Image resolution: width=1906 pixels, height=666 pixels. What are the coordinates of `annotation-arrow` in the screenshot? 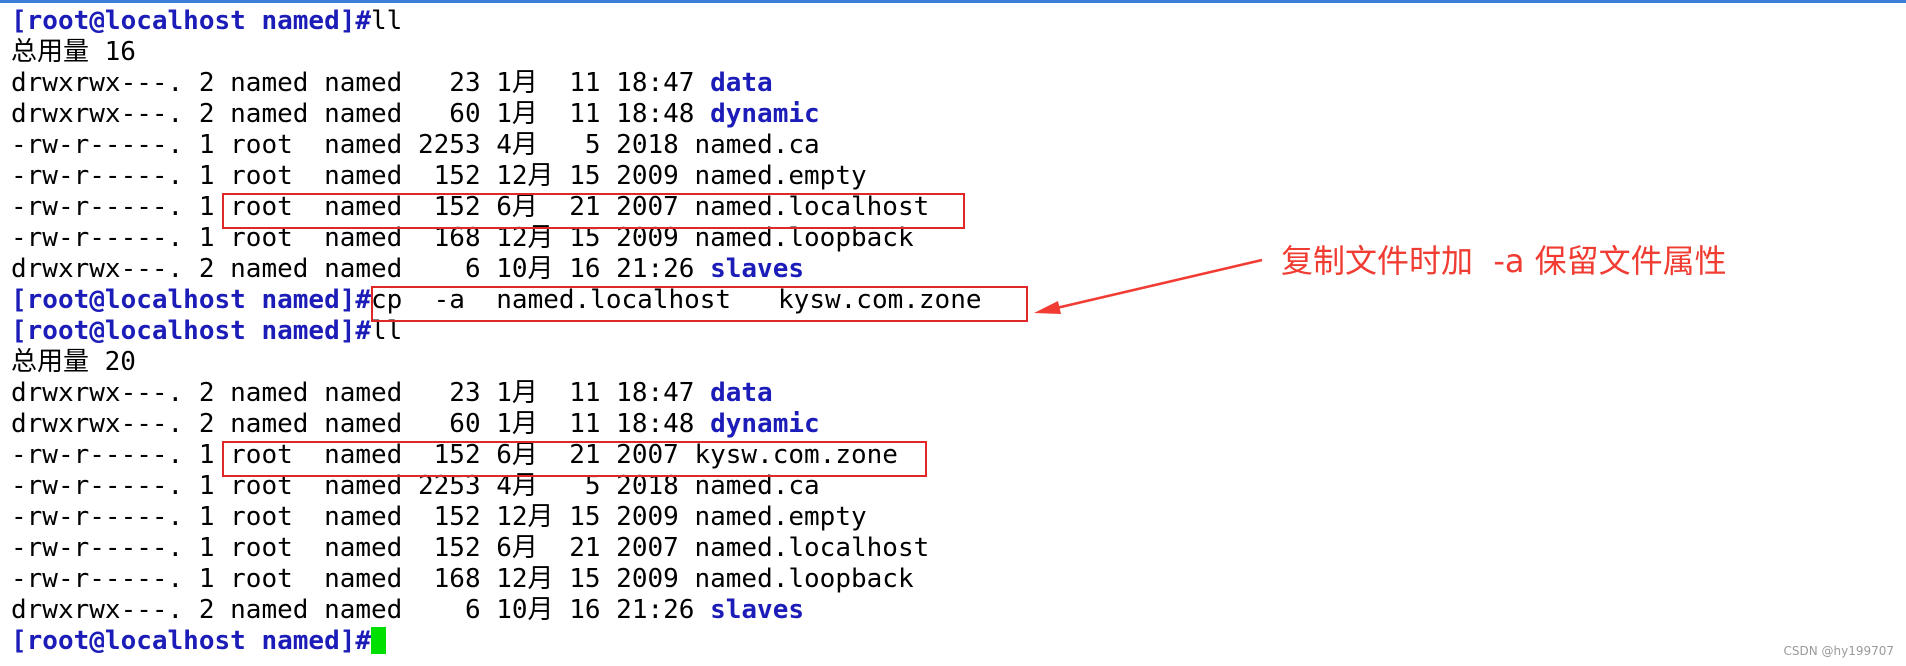 It's located at (1148, 286).